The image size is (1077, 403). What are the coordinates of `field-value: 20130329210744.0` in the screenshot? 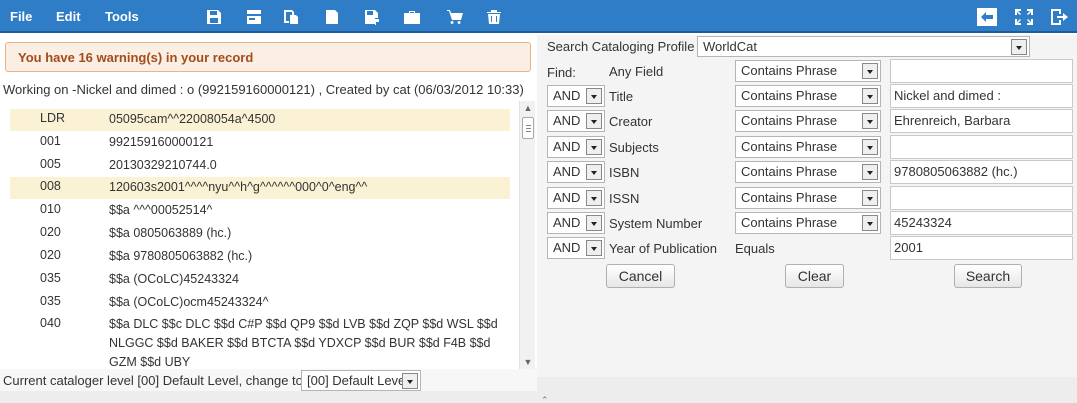 It's located at (306, 165).